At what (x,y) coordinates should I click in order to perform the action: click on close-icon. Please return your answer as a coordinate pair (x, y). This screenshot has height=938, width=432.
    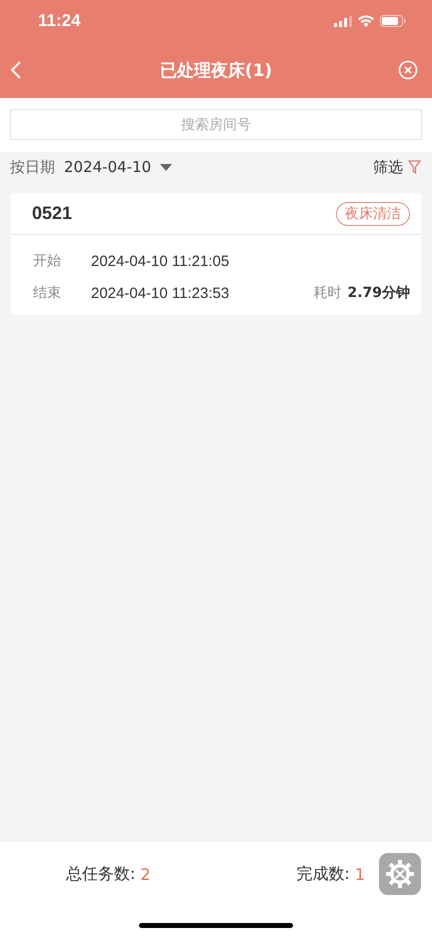
    Looking at the image, I should click on (408, 70).